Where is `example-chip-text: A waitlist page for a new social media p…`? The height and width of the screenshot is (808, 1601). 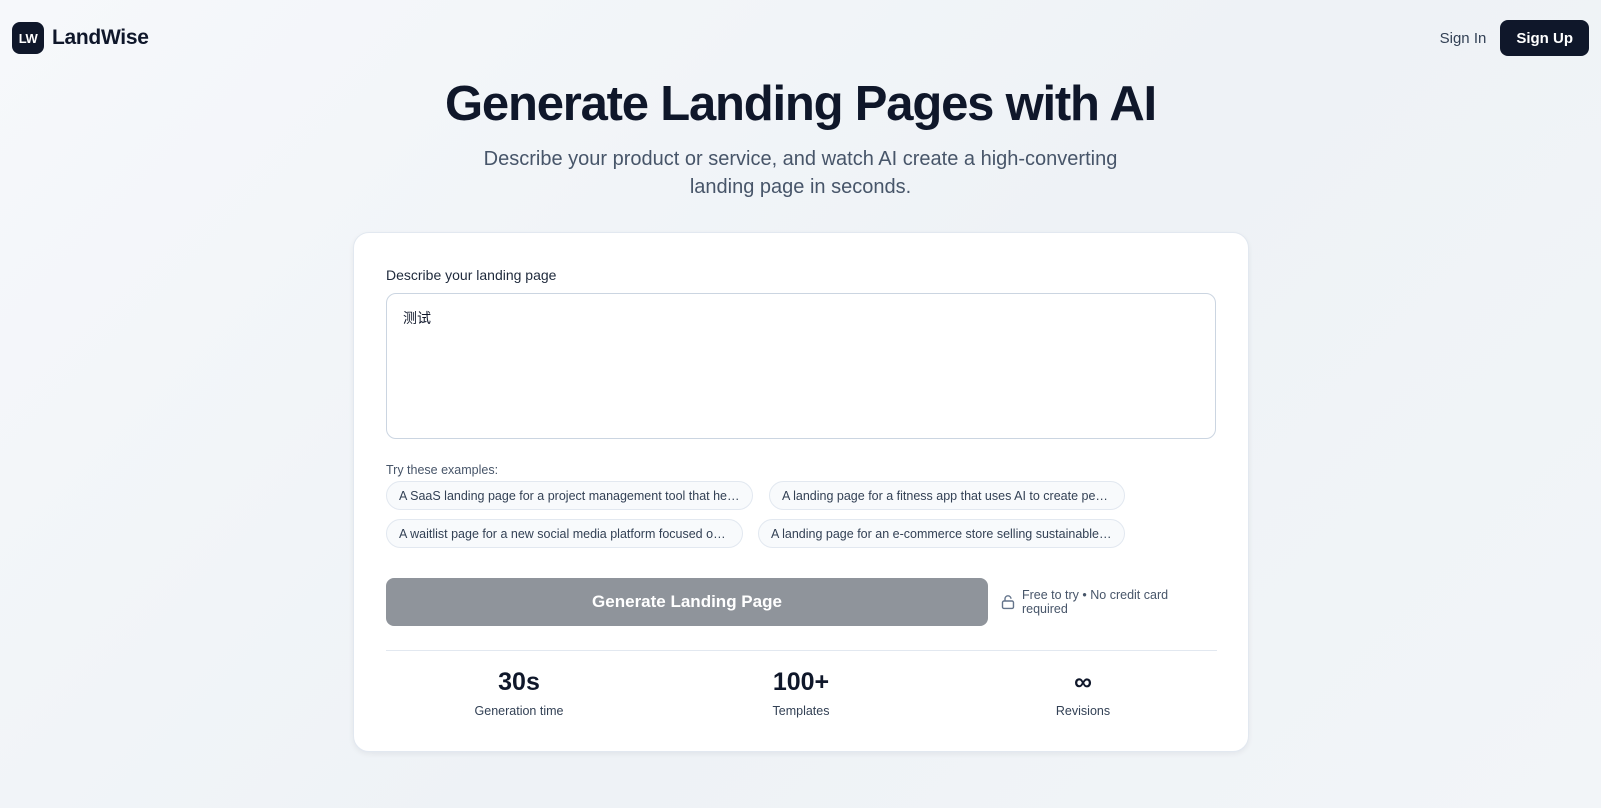 example-chip-text: A waitlist page for a new social media p… is located at coordinates (564, 533).